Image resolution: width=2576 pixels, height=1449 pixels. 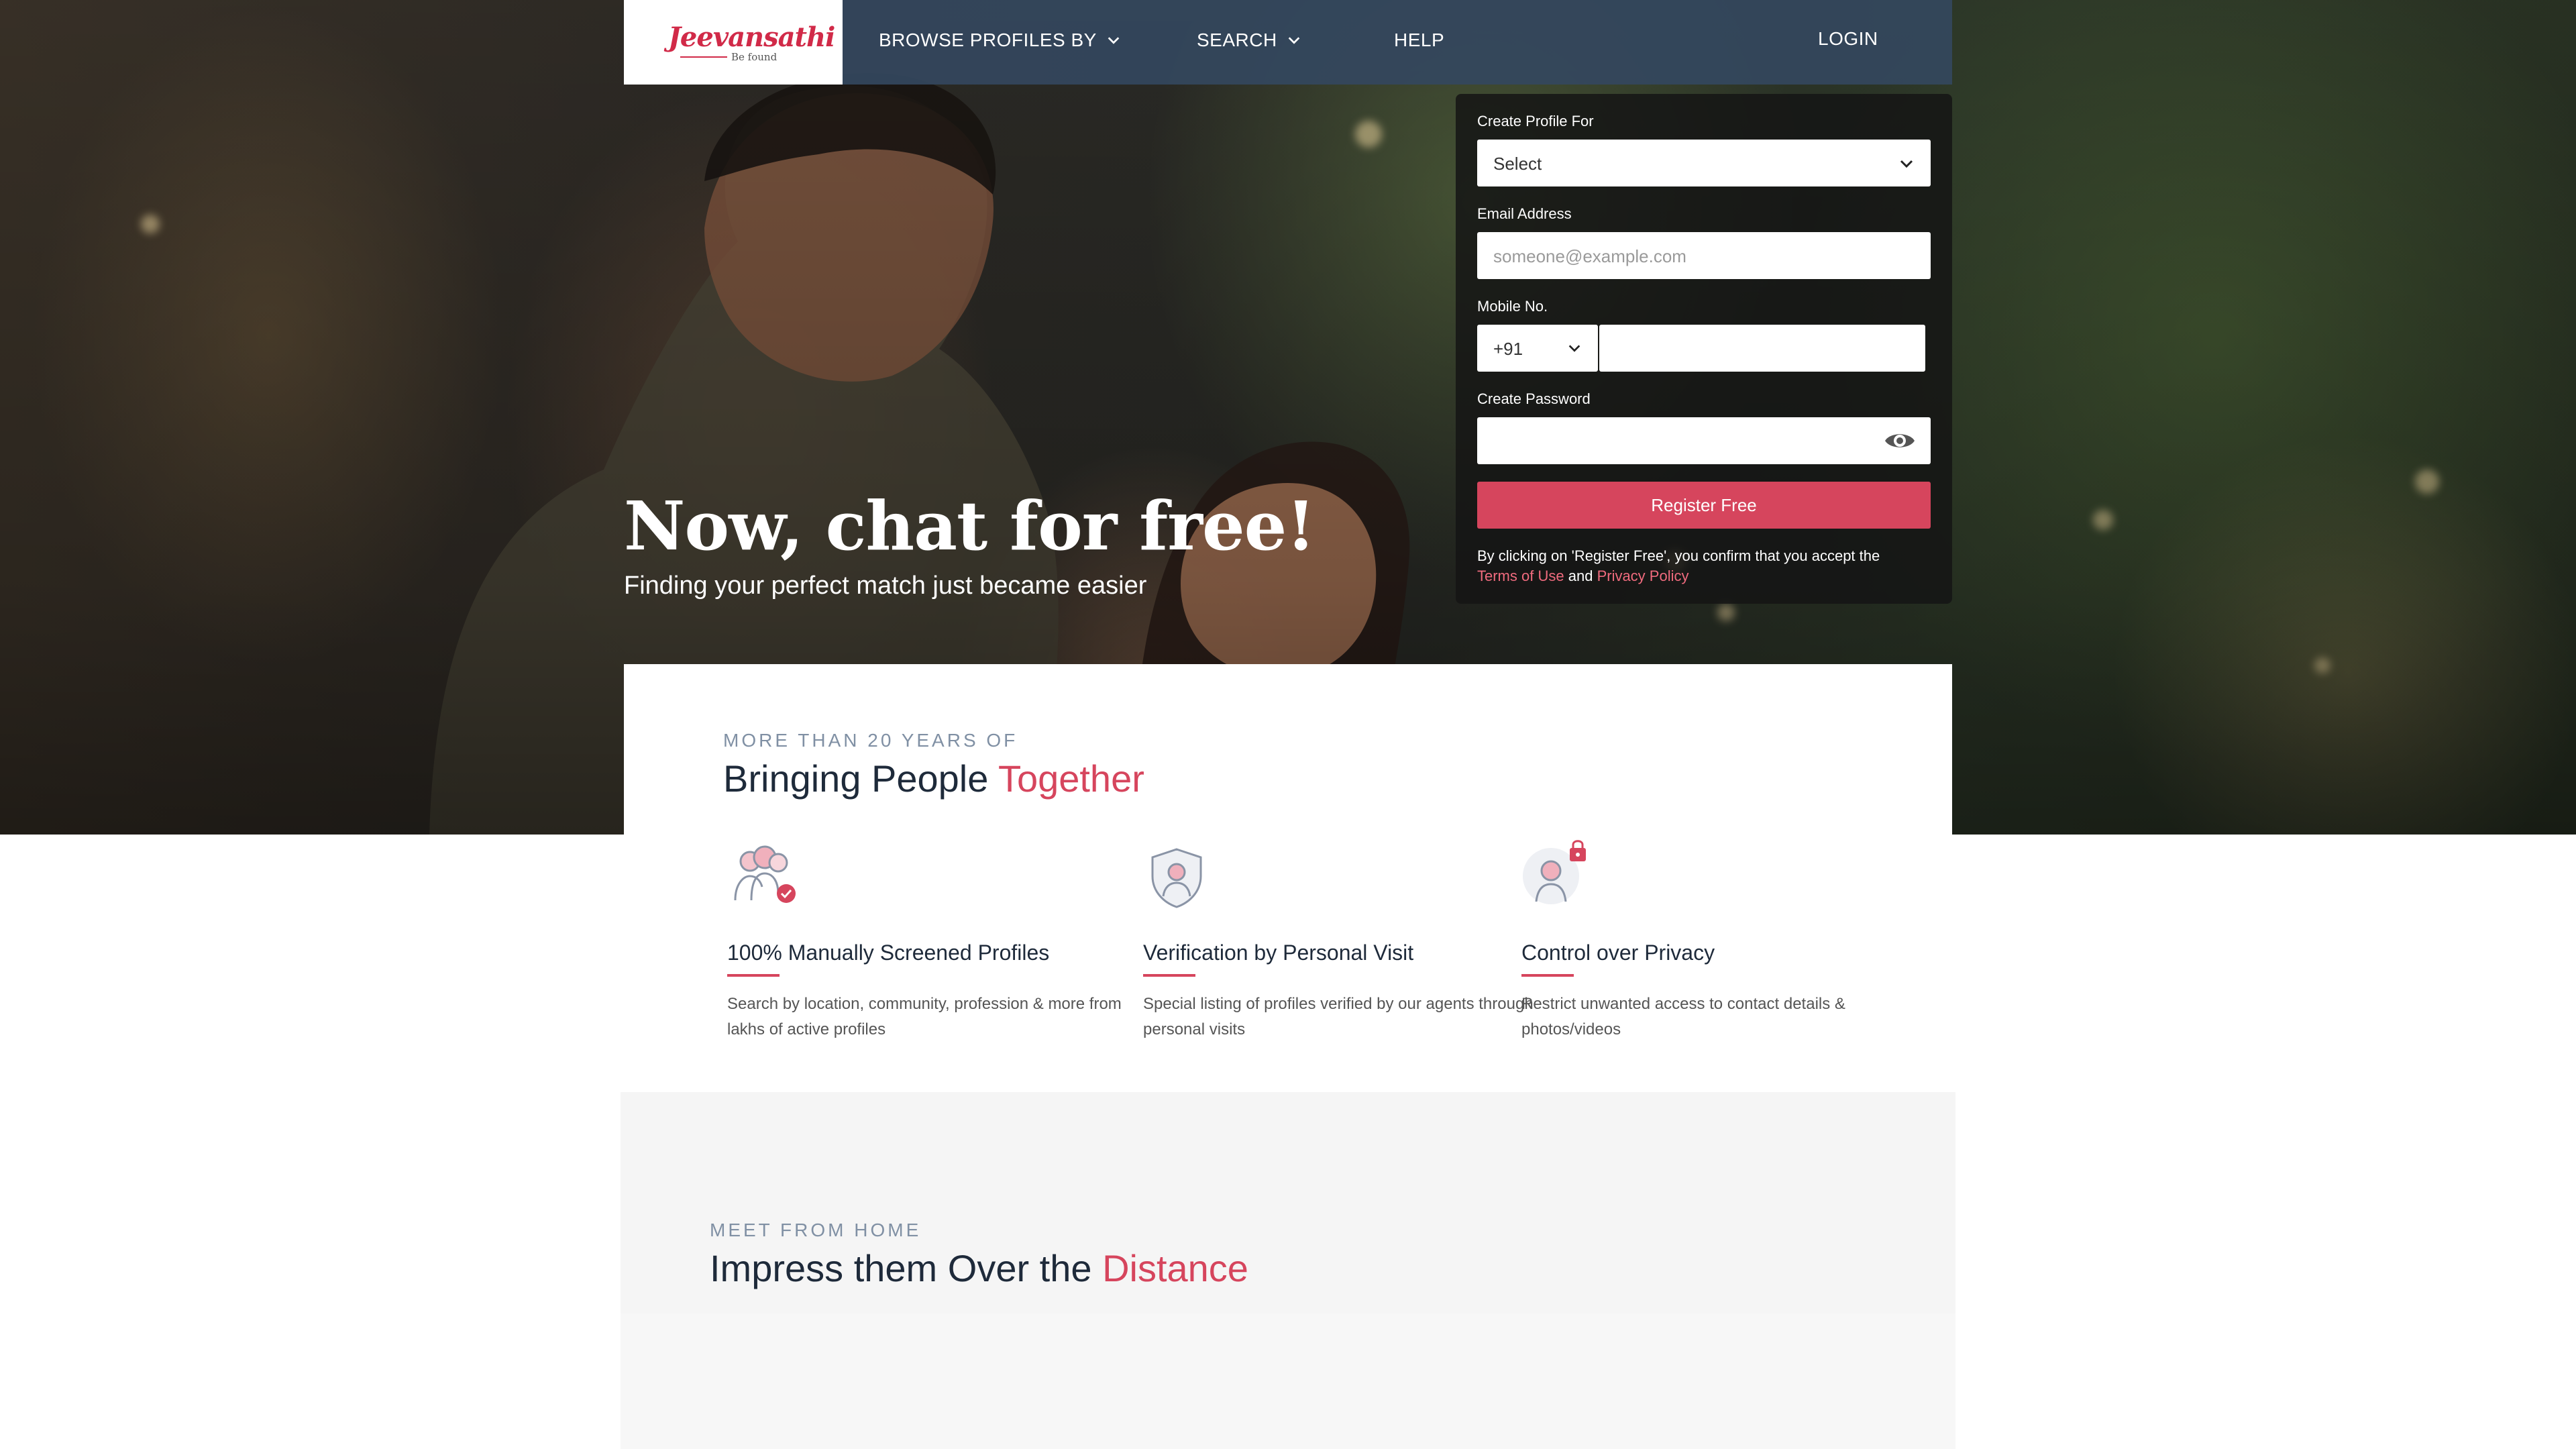 I want to click on country-code-select: +91, so click(x=1537, y=348).